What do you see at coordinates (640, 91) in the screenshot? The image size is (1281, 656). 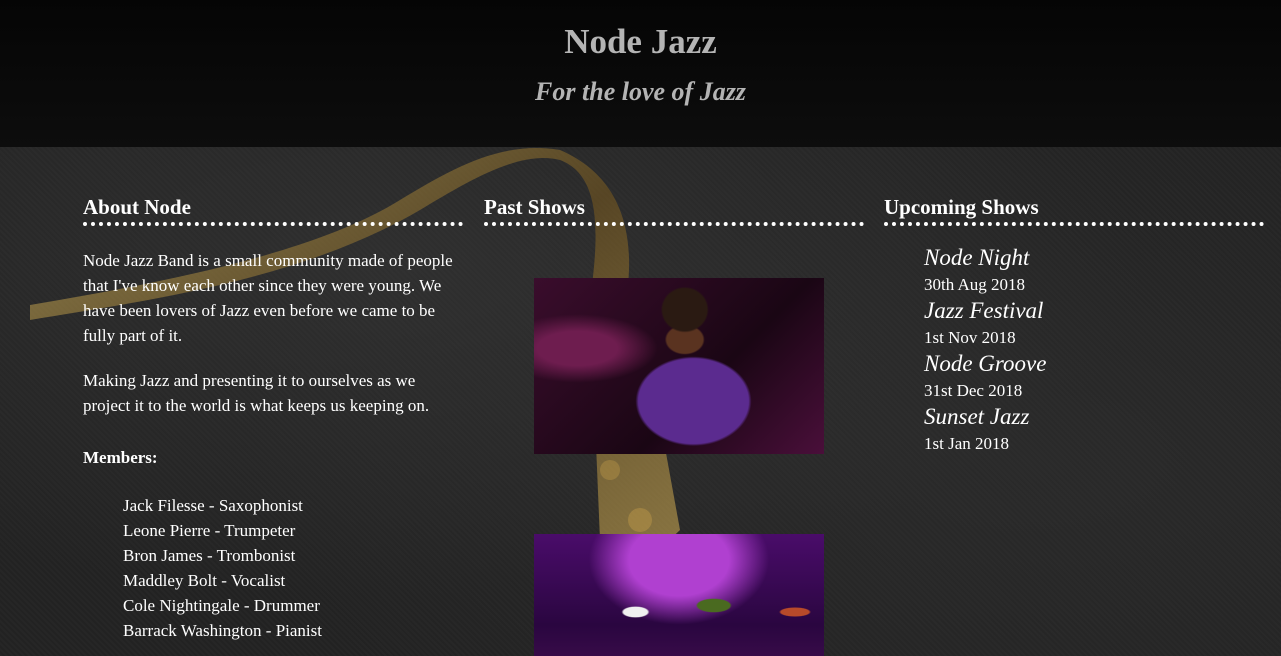 I see `site-tagline: For the love of Jazz` at bounding box center [640, 91].